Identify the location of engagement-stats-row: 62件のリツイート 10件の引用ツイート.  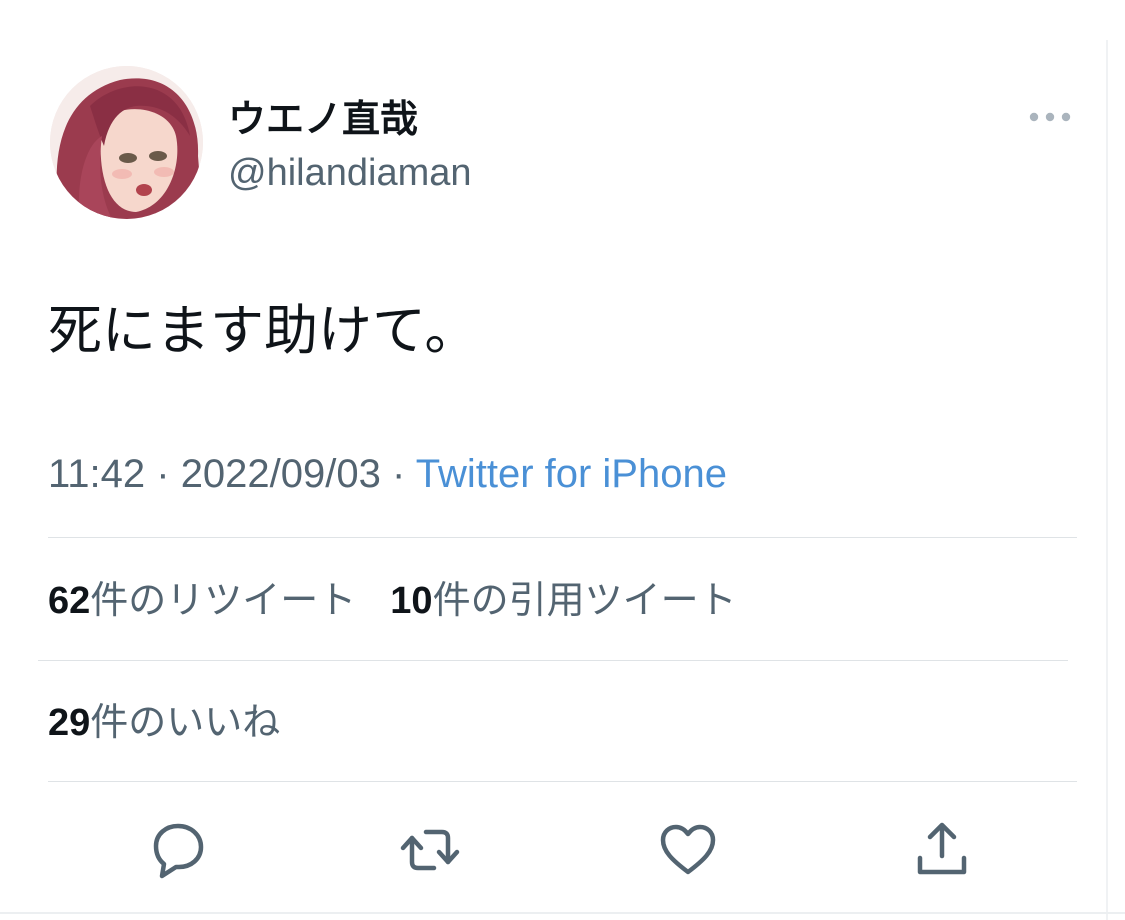
(392, 600).